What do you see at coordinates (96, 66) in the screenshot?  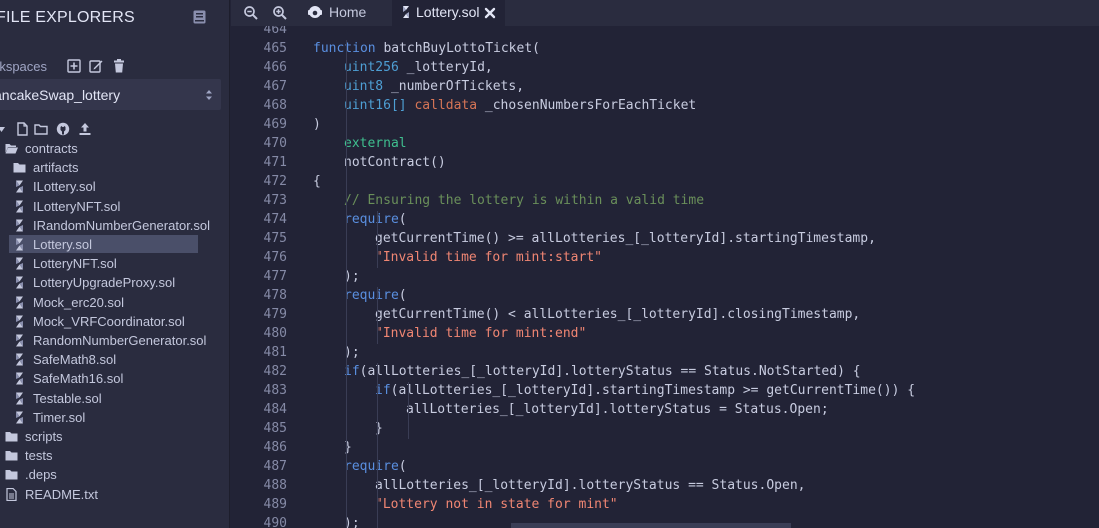 I see `edit-workspace-icon` at bounding box center [96, 66].